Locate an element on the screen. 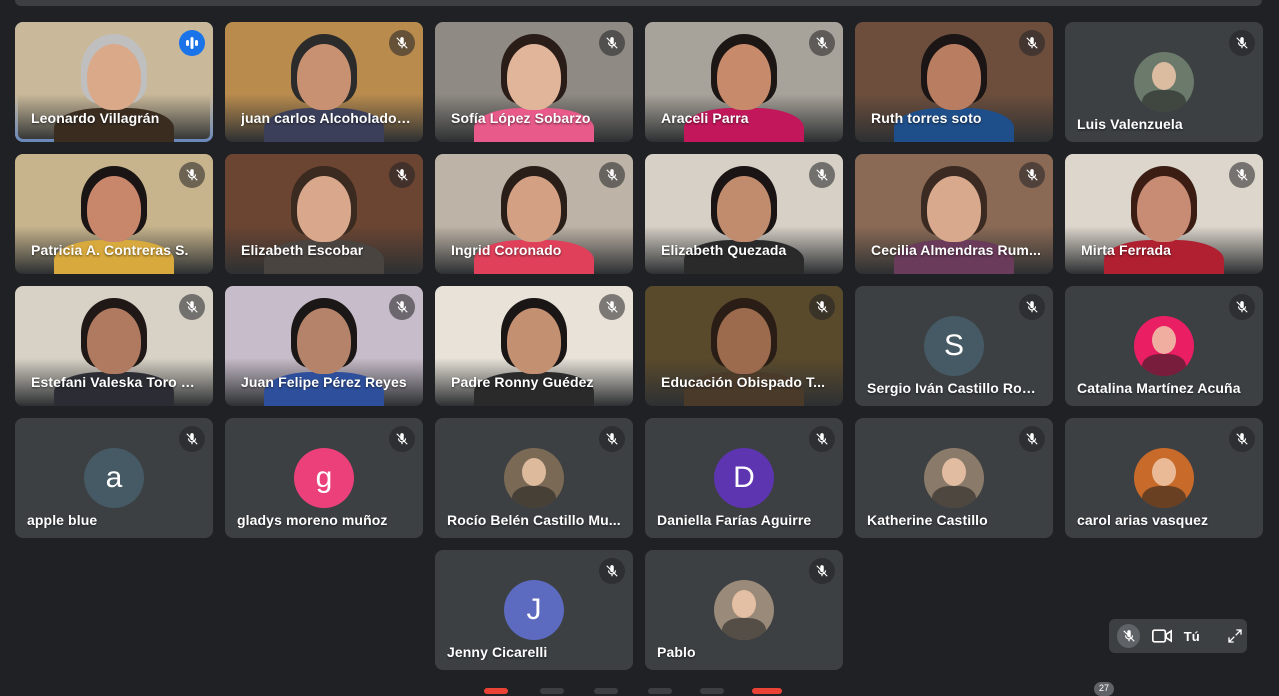 The height and width of the screenshot is (696, 1279). participant-name: Elizabeth Escobar is located at coordinates (302, 250).